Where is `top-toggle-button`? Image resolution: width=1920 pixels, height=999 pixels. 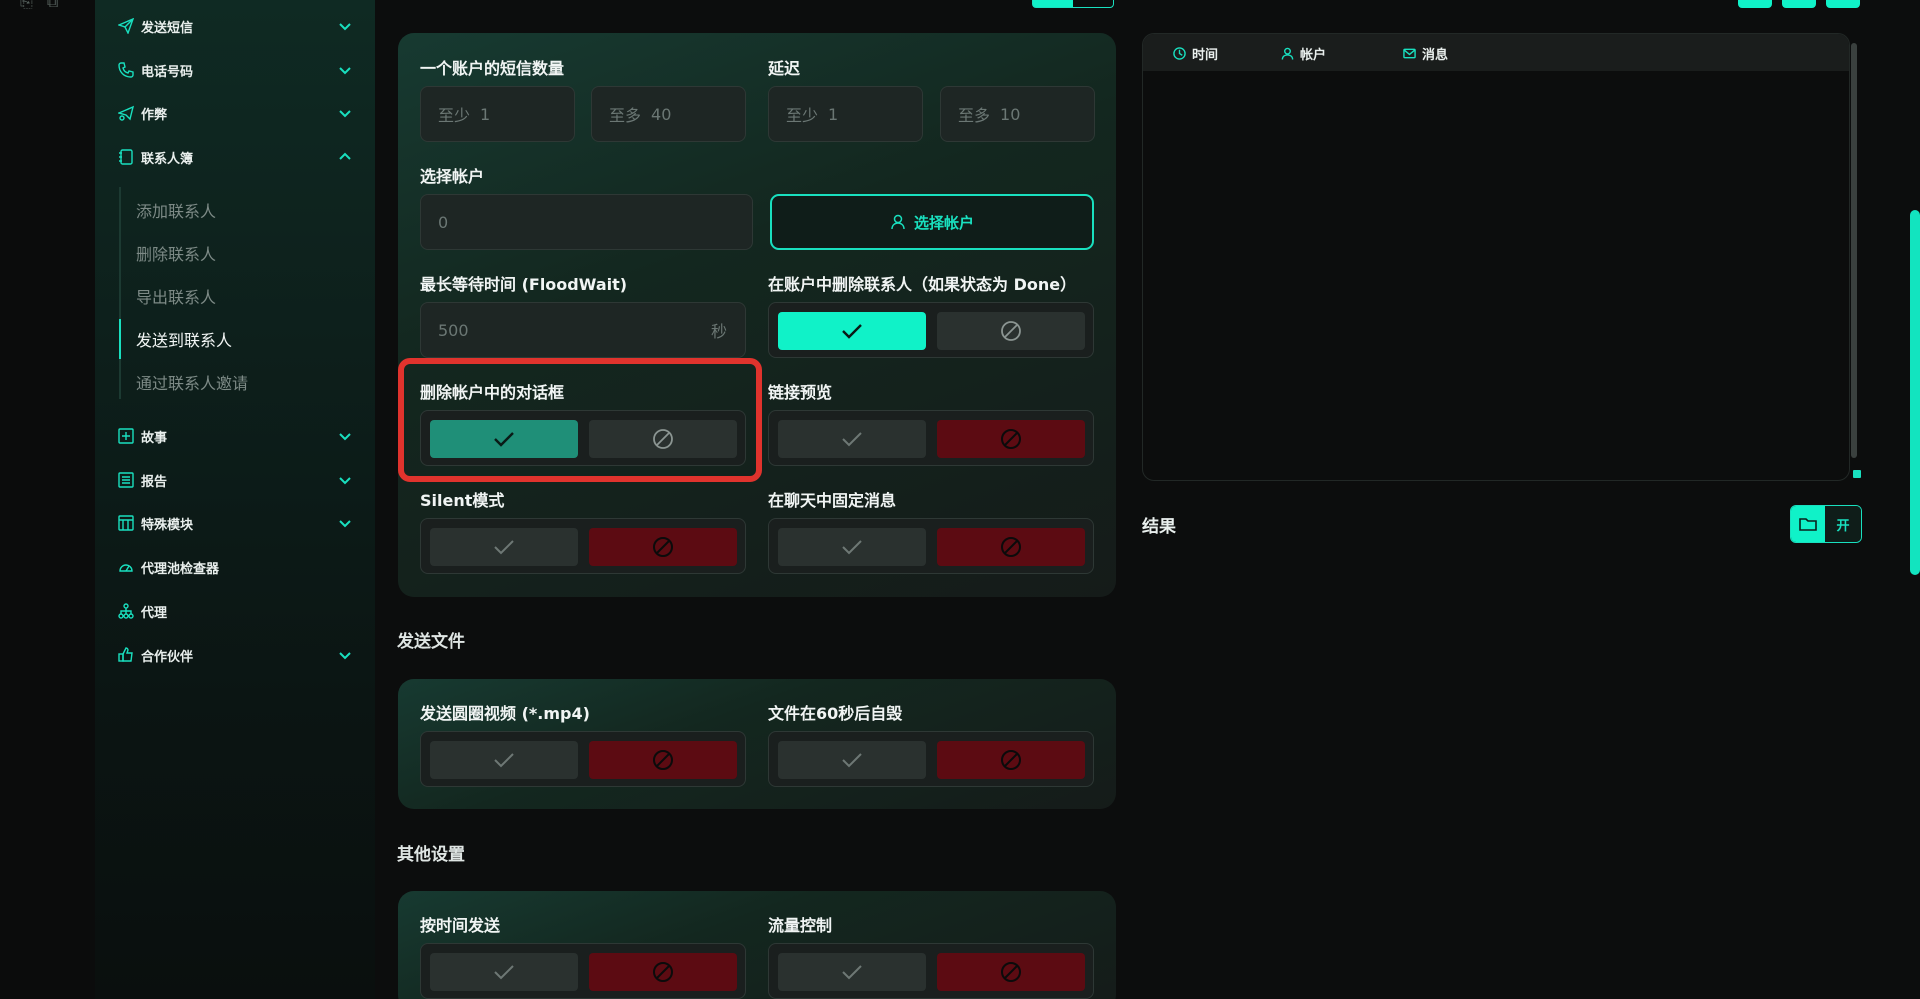
top-toggle-button is located at coordinates (1073, 4).